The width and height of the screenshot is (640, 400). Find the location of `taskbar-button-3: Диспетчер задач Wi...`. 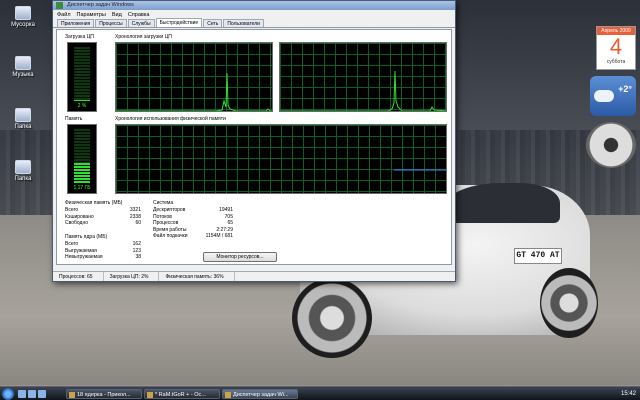

taskbar-button-3: Диспетчер задач Wi... is located at coordinates (260, 394).